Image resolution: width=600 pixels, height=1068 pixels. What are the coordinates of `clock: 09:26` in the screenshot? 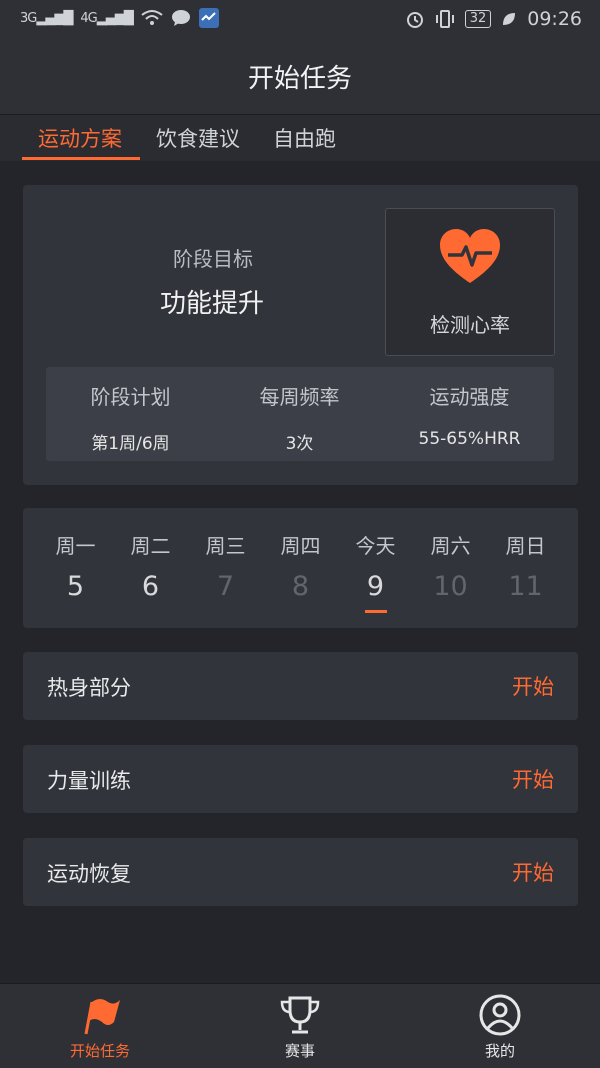 It's located at (554, 19).